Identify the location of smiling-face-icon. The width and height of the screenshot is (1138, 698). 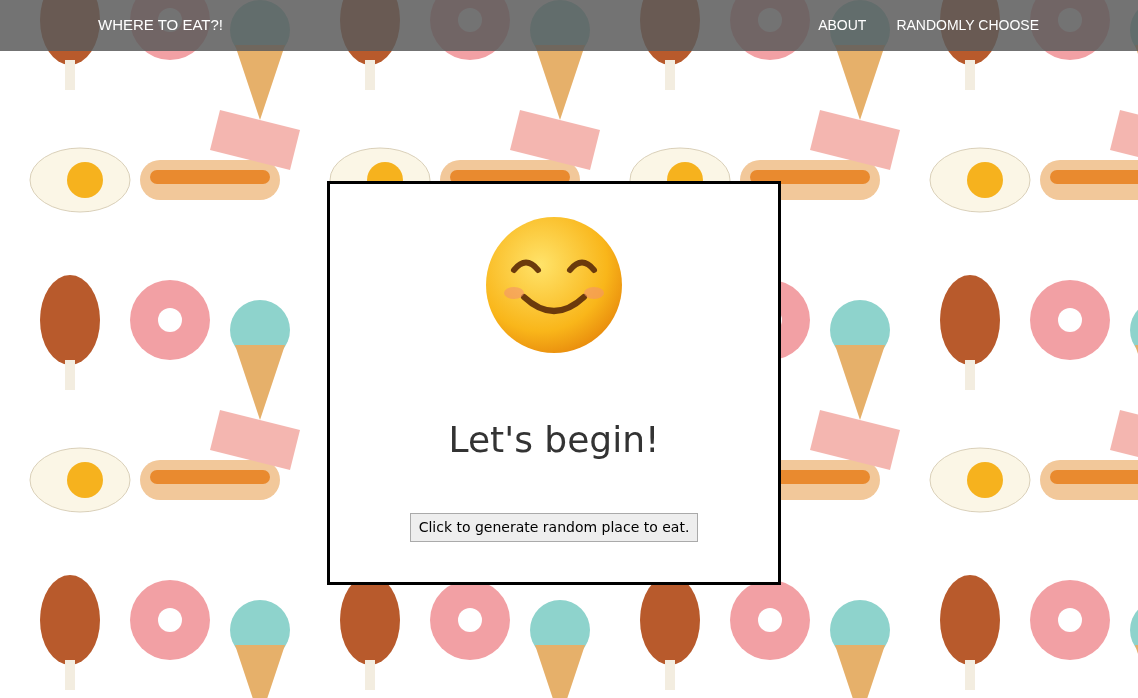
(554, 285).